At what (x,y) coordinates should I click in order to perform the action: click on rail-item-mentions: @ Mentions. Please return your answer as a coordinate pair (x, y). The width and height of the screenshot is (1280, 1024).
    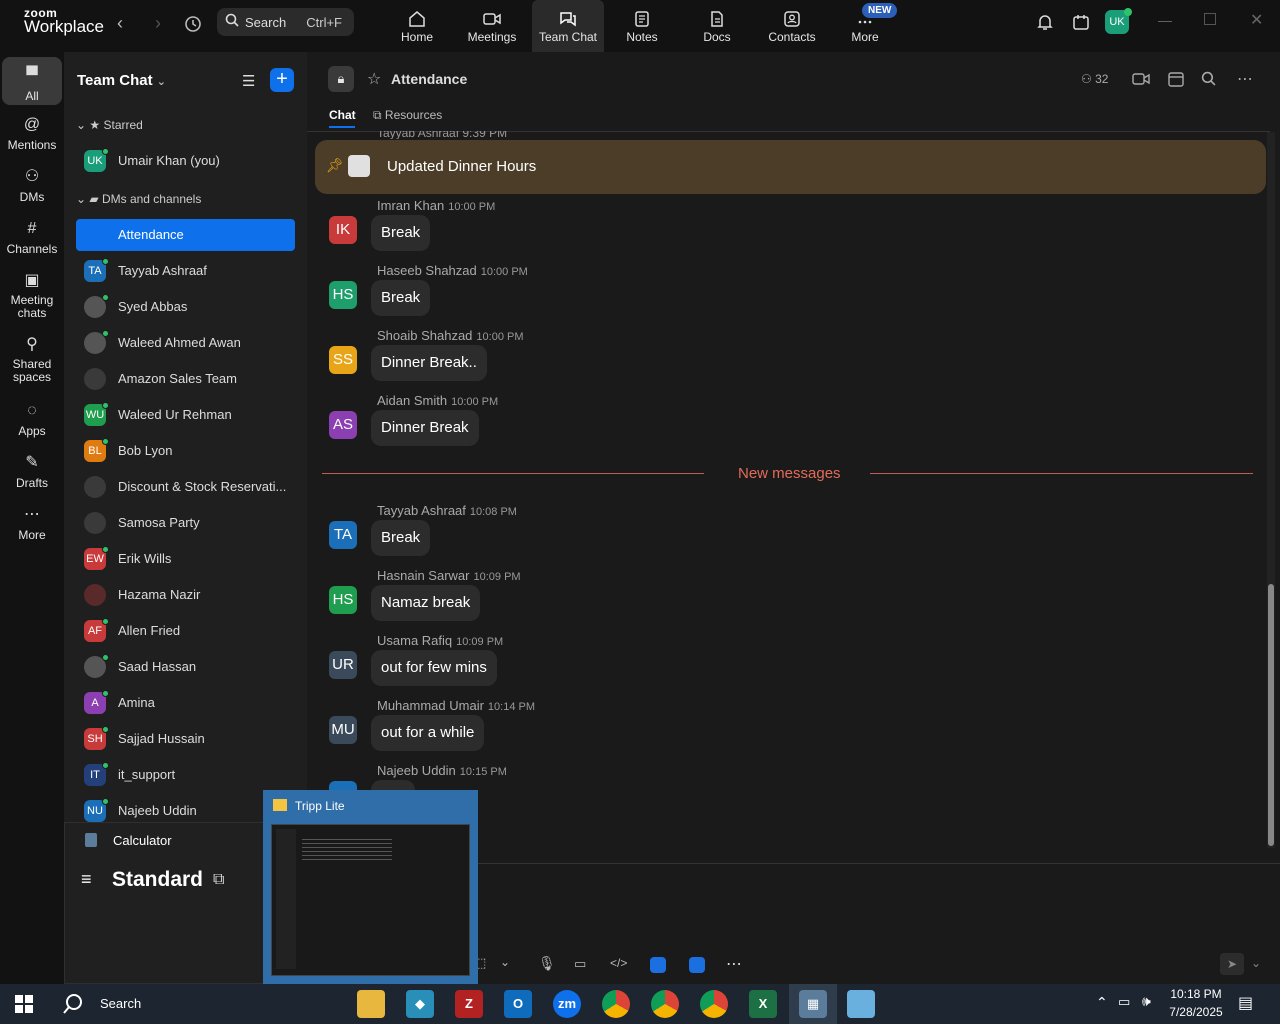
    Looking at the image, I should click on (32, 134).